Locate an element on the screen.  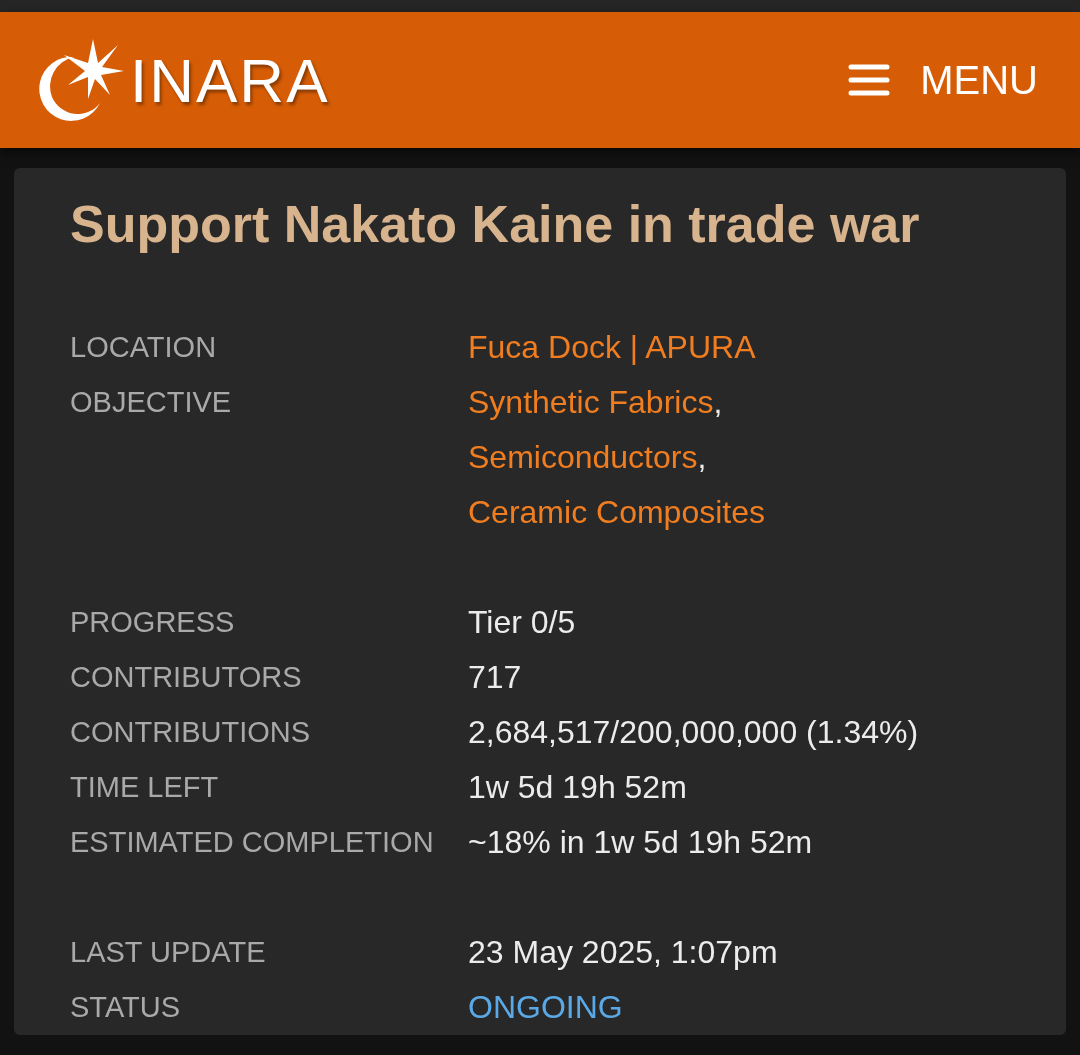
field-label: TIME LEFT is located at coordinates (145, 787).